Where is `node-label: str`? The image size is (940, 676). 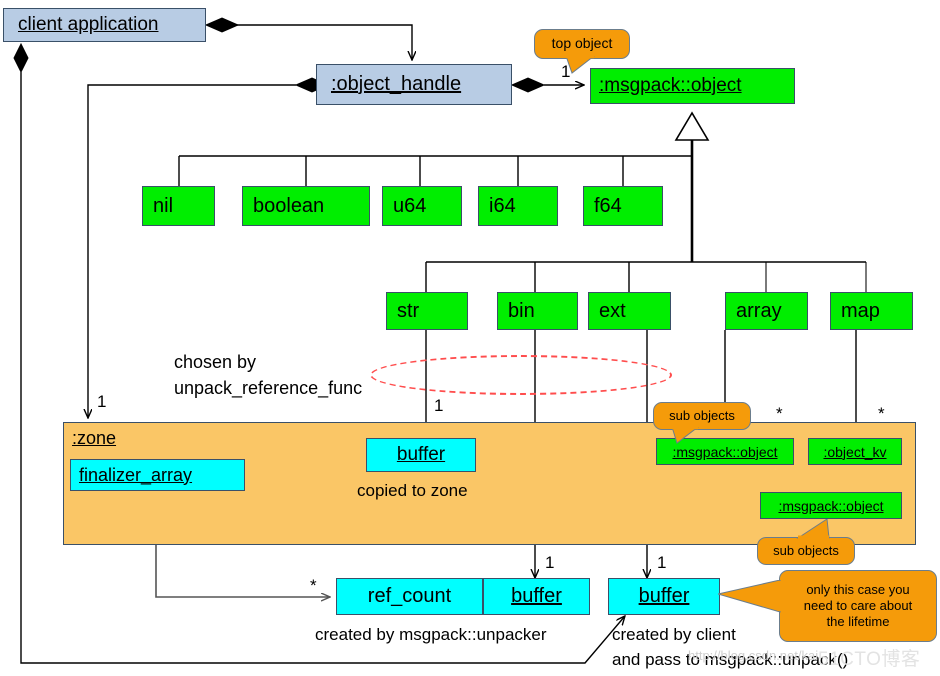
node-label: str is located at coordinates (408, 310).